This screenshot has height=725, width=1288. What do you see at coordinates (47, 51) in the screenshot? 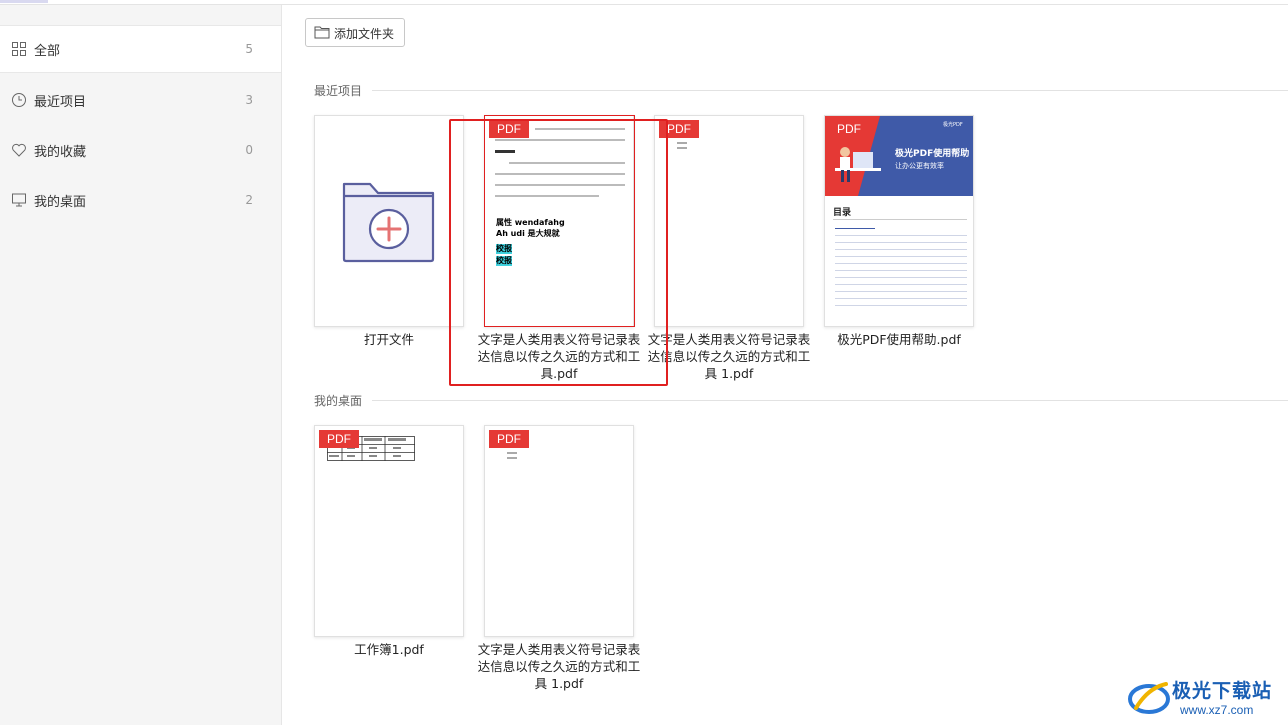
I see `sidebar-item-label: 全部` at bounding box center [47, 51].